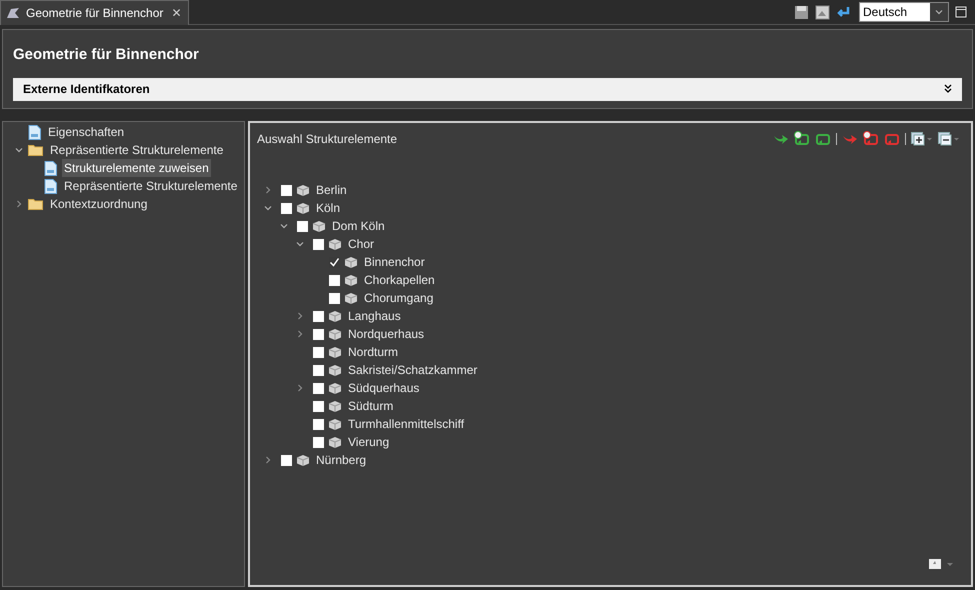 The image size is (975, 590). I want to click on return-arrow-icon, so click(843, 12).